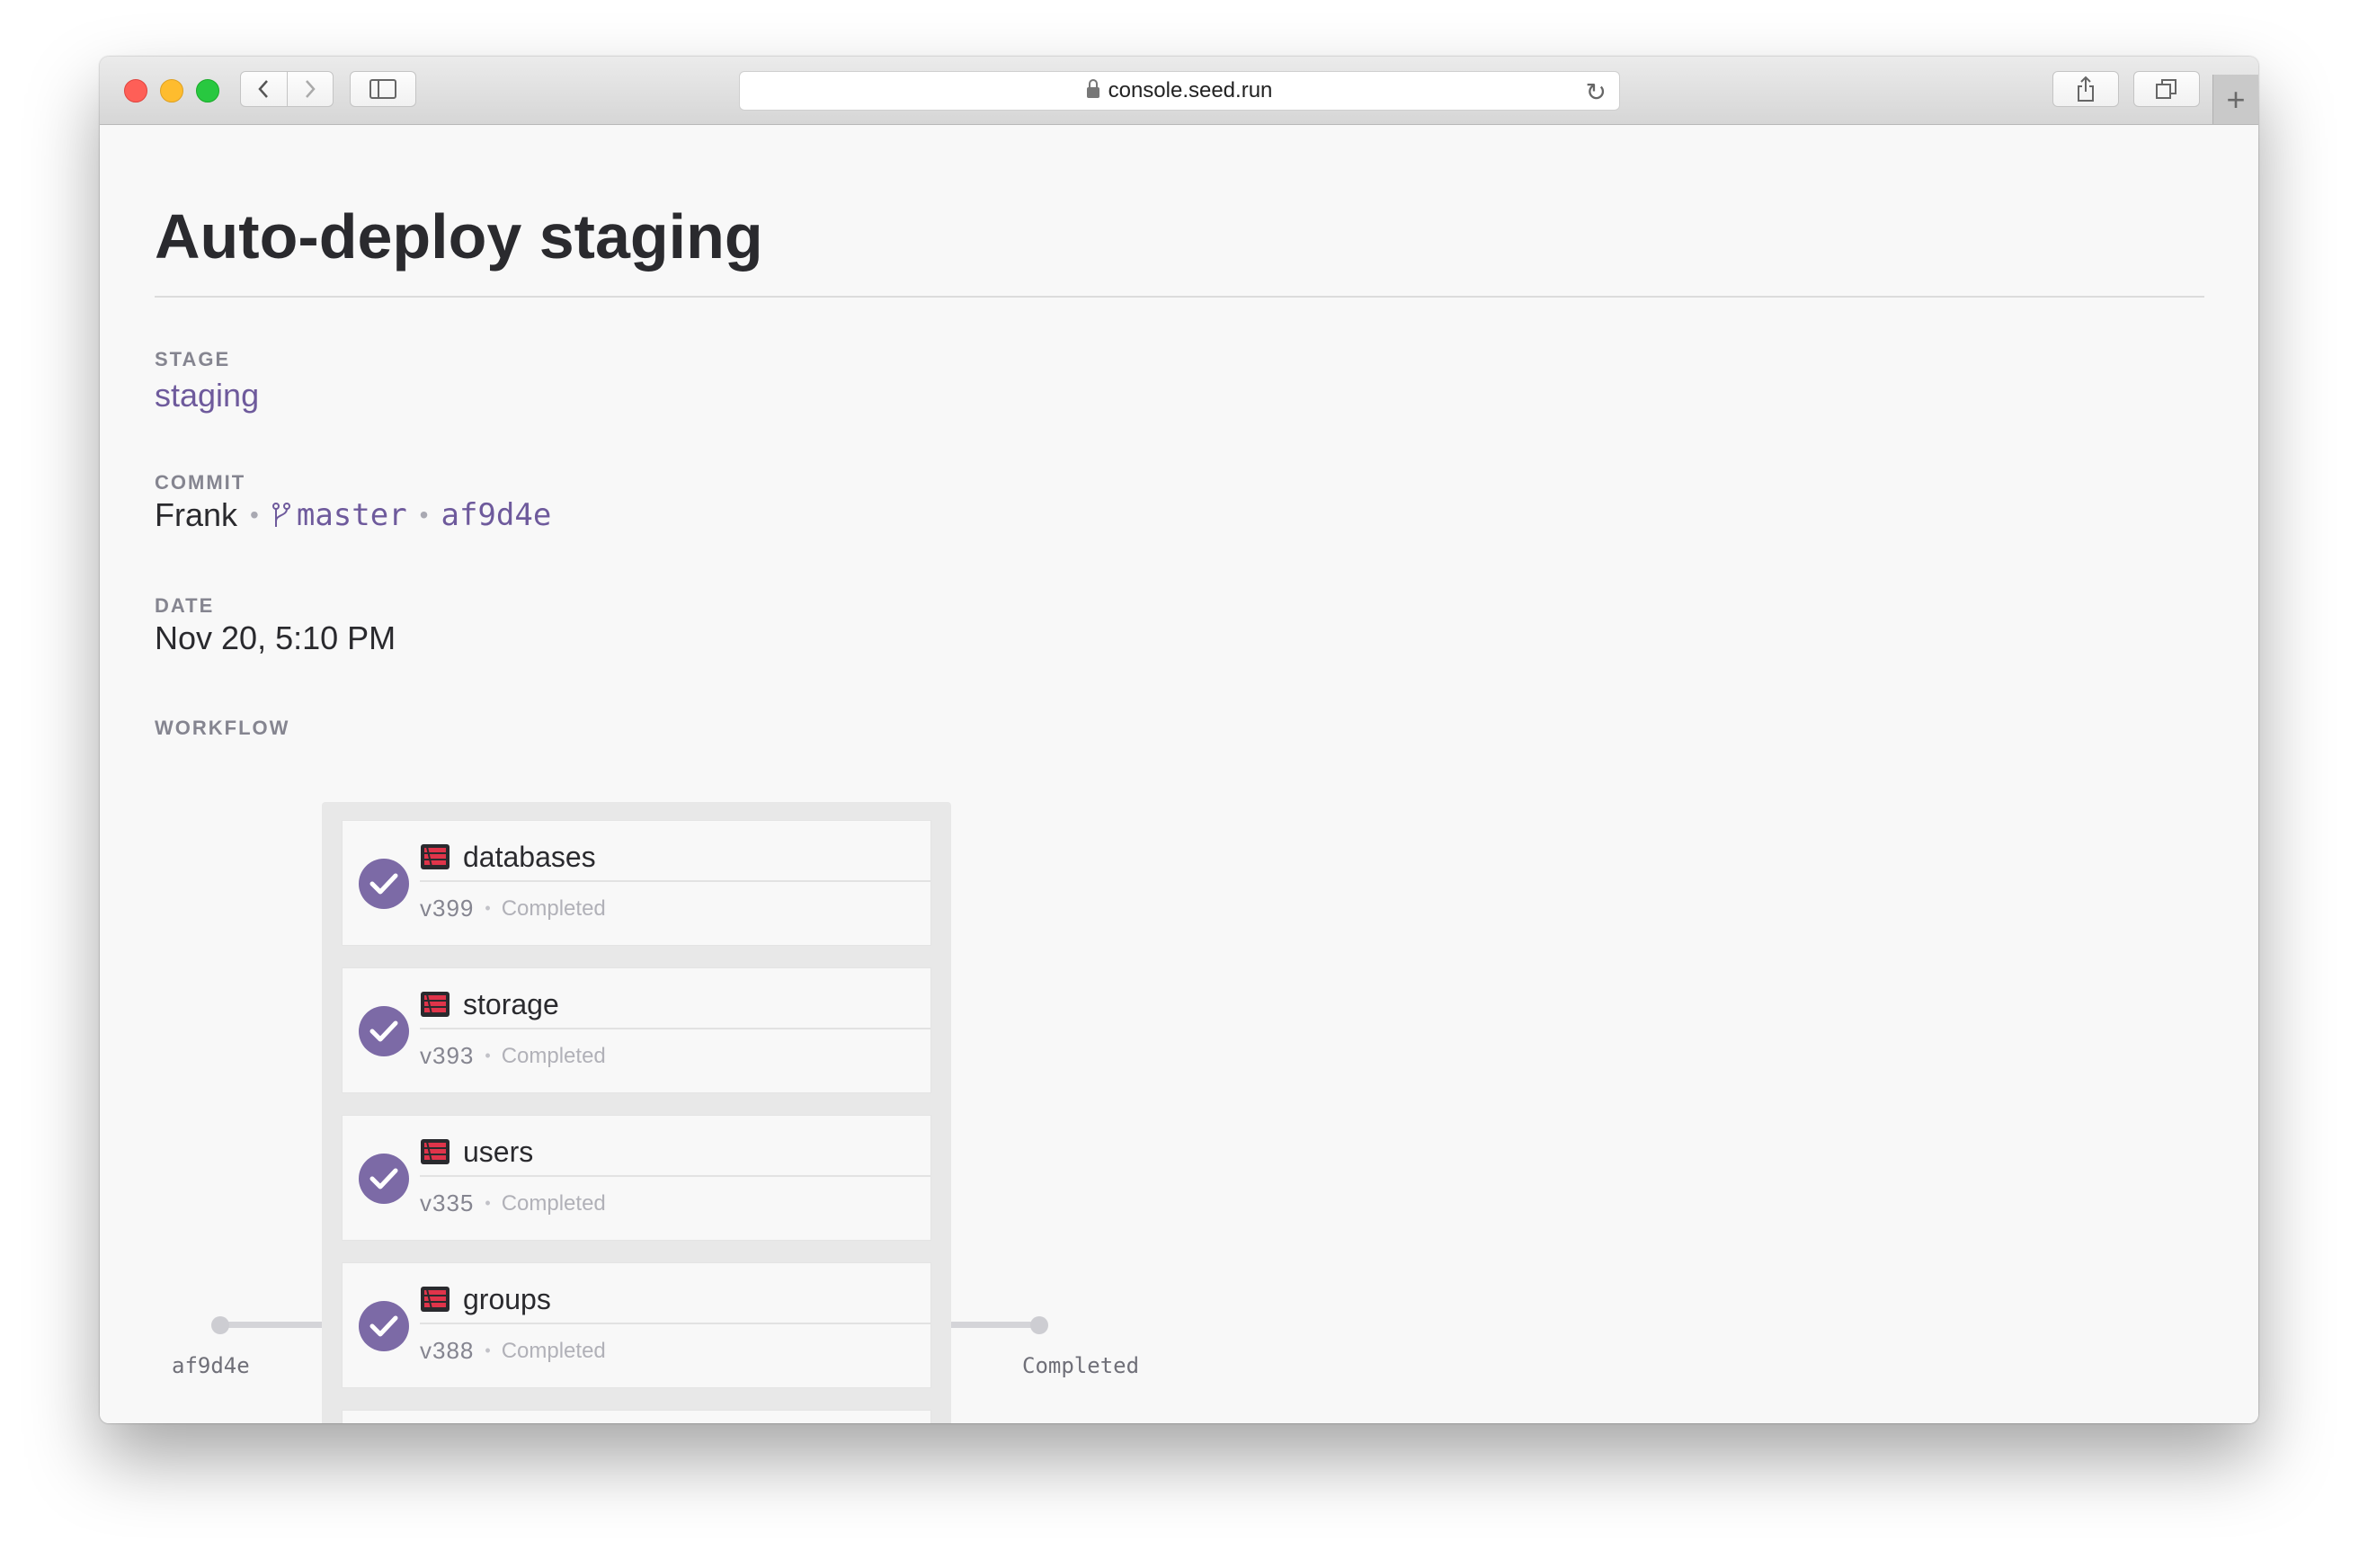 The width and height of the screenshot is (2359, 1568). Describe the element at coordinates (447, 1055) in the screenshot. I see `service-version: v393` at that location.